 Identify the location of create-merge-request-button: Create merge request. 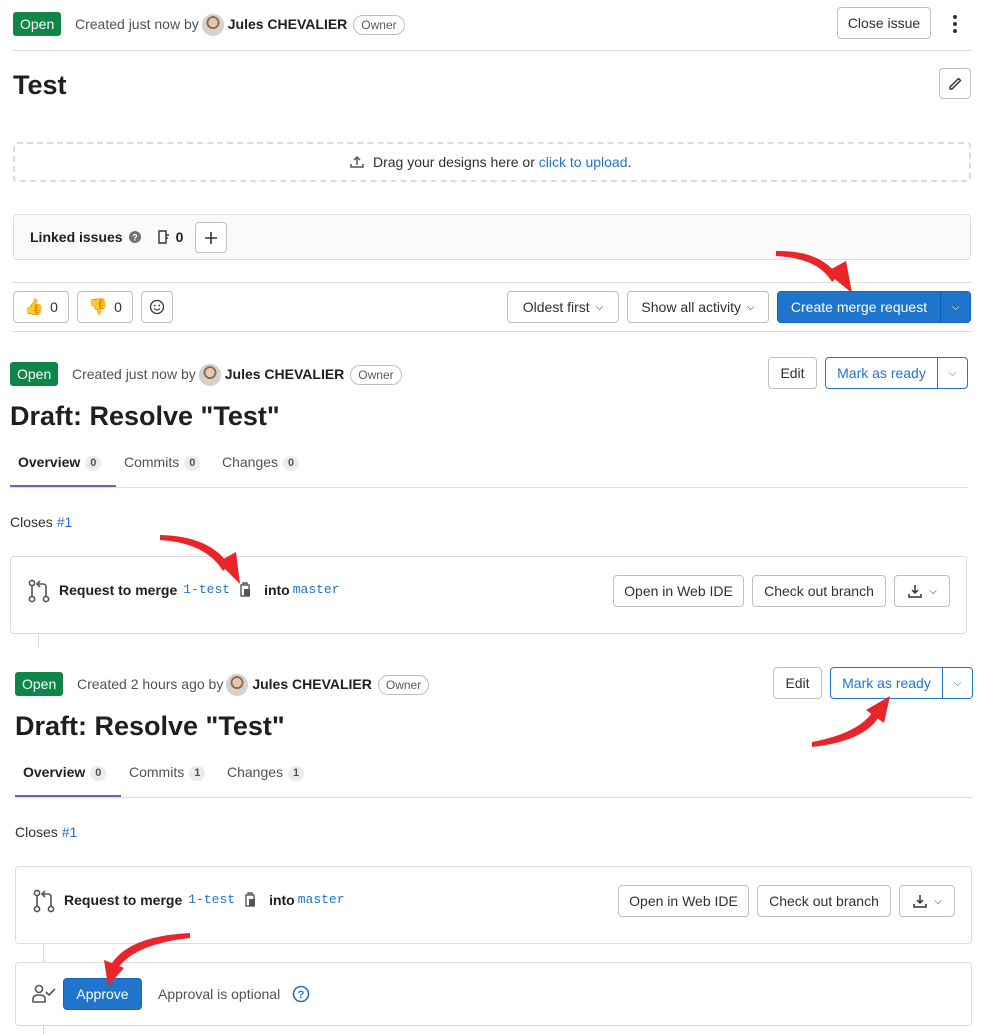
(859, 307).